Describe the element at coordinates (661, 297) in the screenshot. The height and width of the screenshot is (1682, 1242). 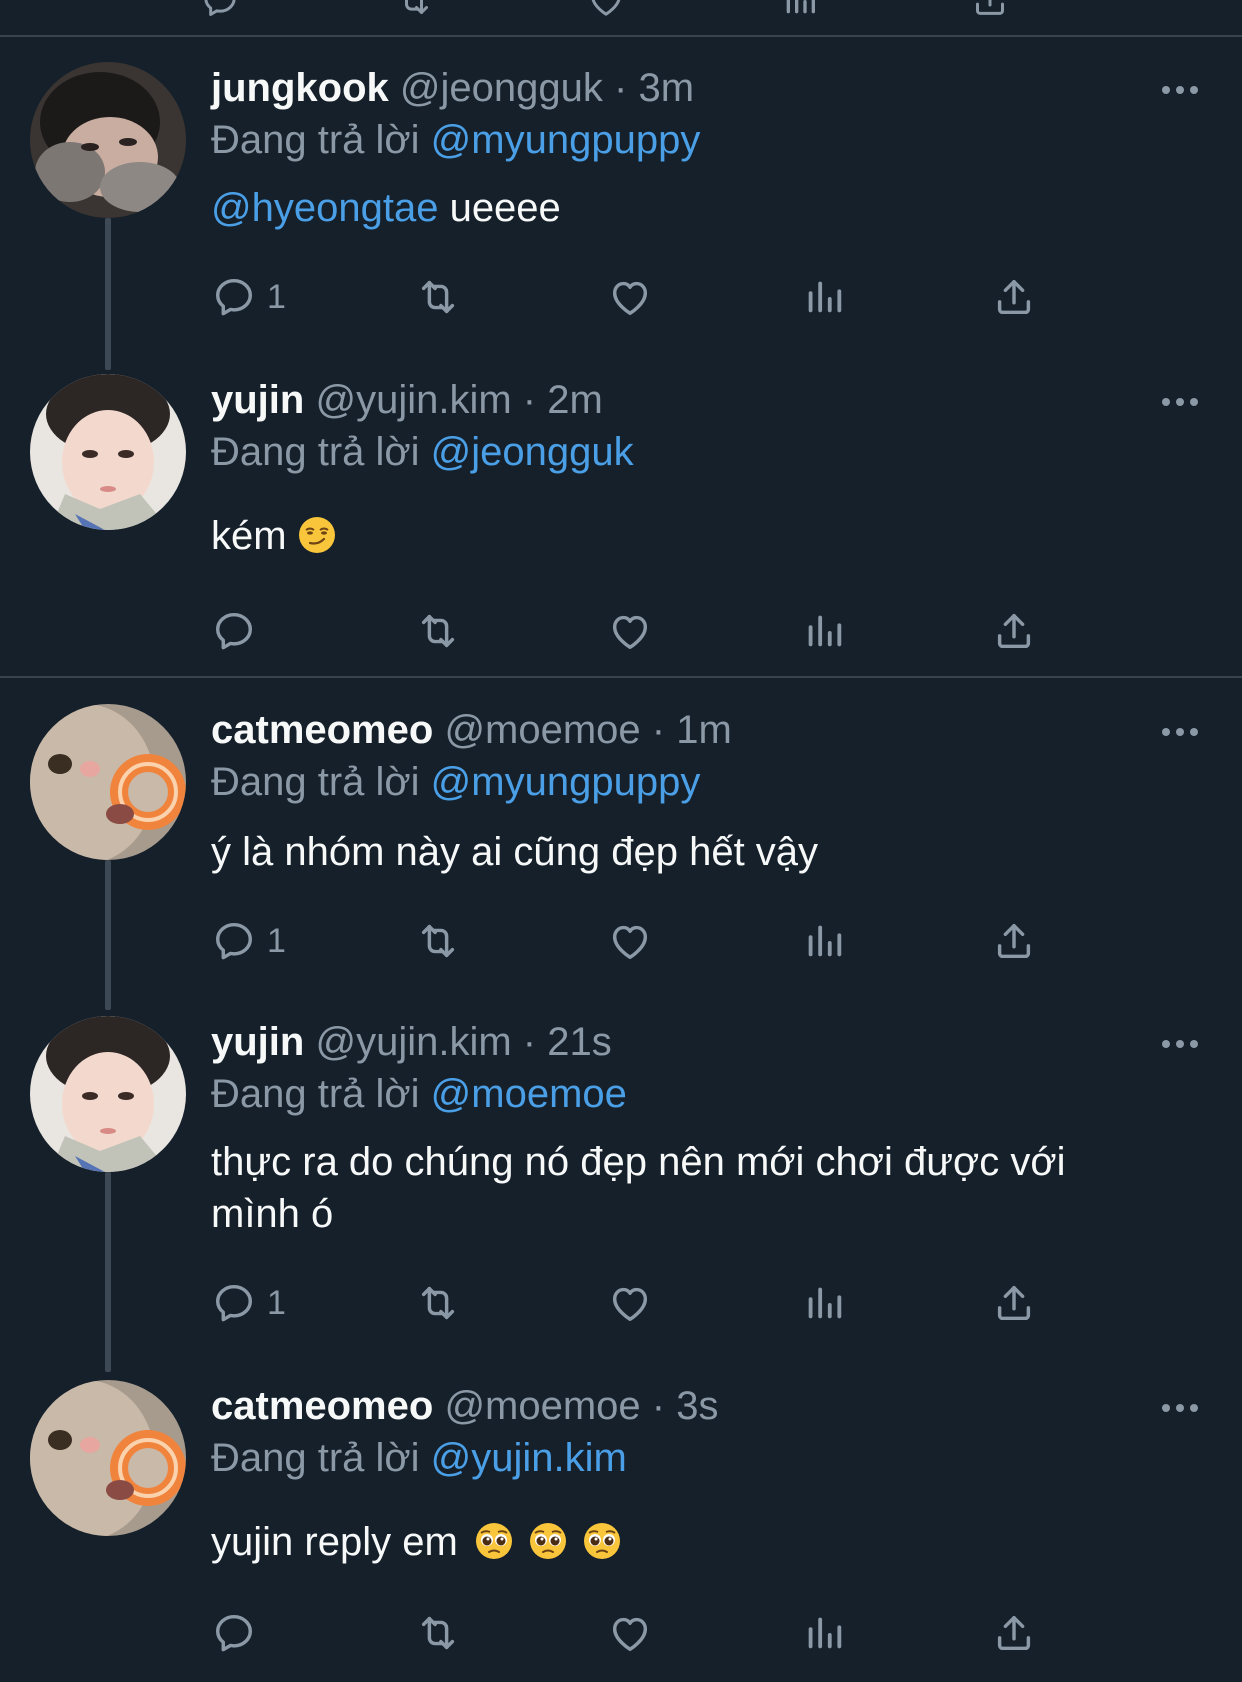
I see `tweet-actions: 1` at that location.